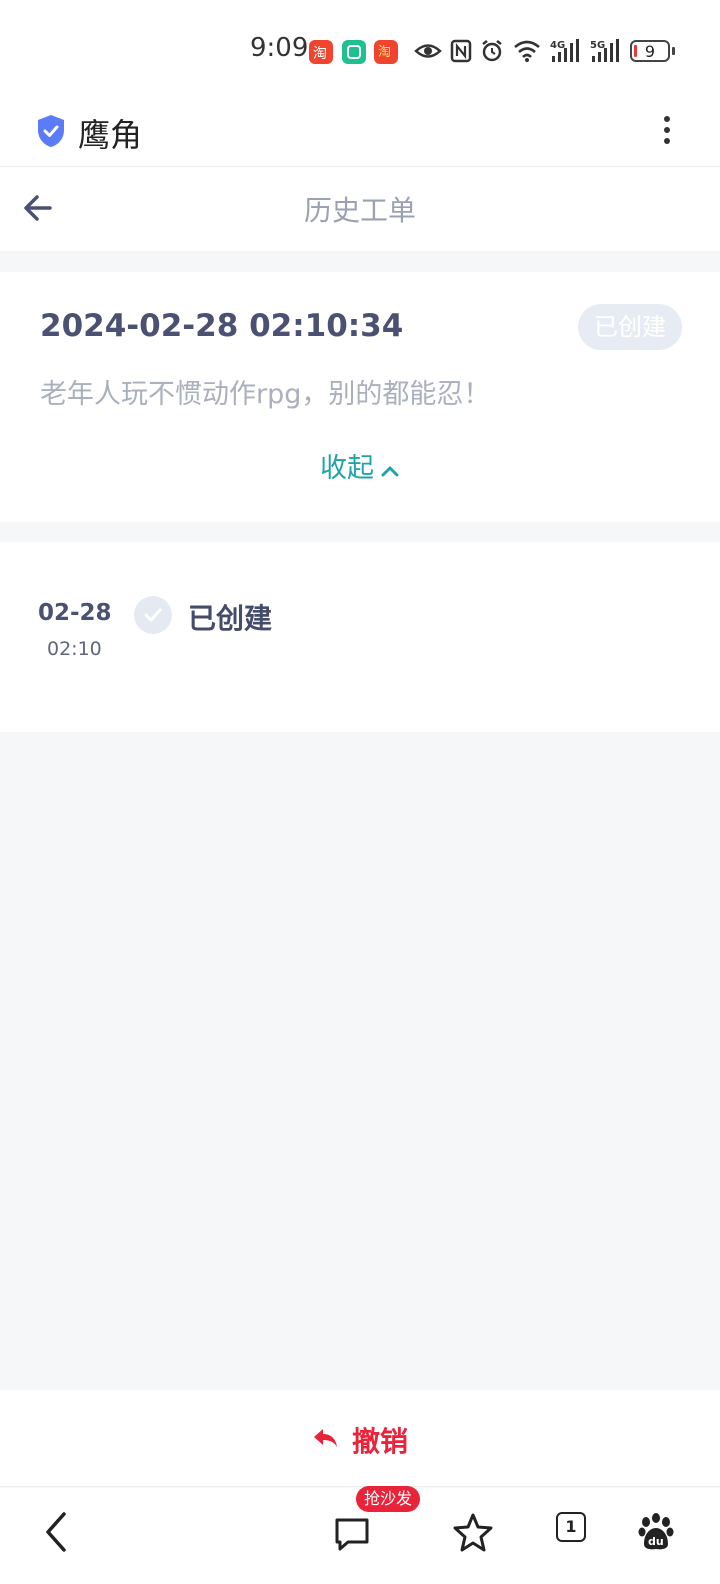 Image resolution: width=720 pixels, height=1584 pixels. What do you see at coordinates (51, 133) in the screenshot?
I see `shield-check-icon` at bounding box center [51, 133].